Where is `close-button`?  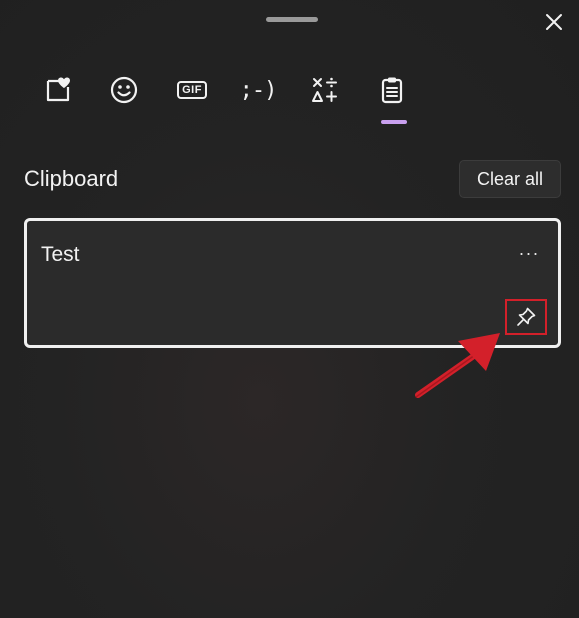 close-button is located at coordinates (554, 22).